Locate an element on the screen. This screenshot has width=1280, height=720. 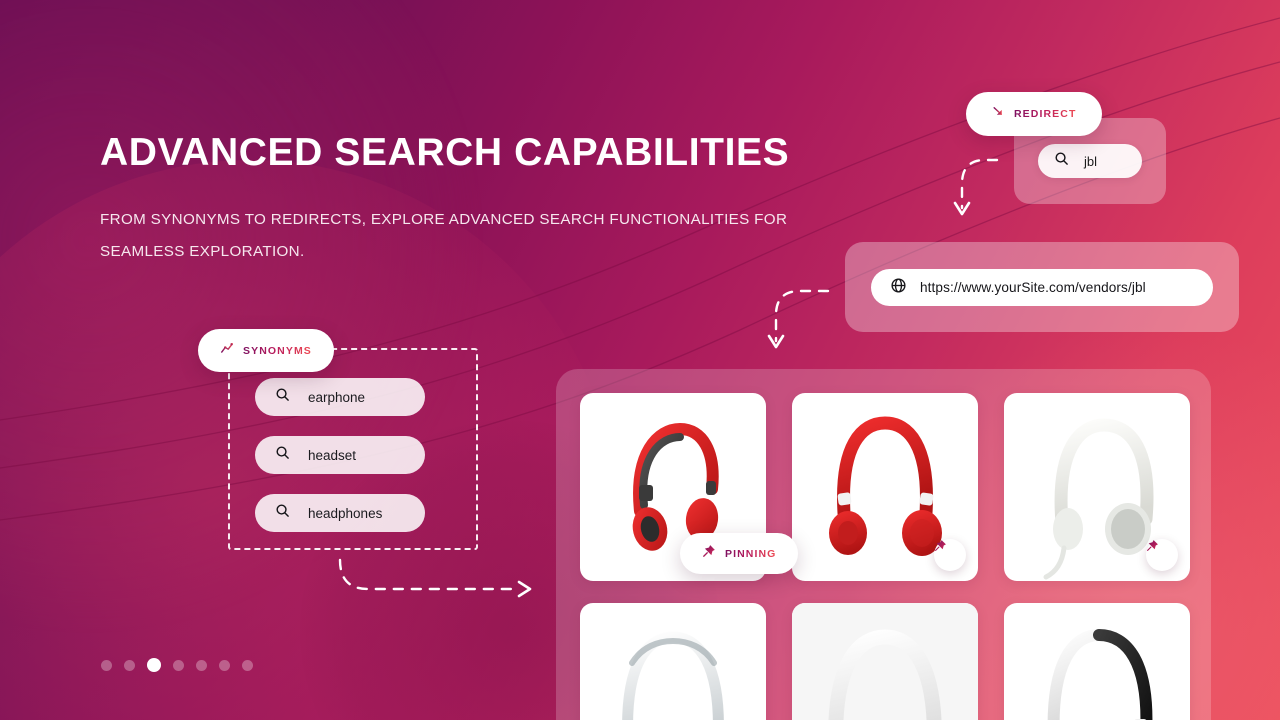
white-padded-headphones-image is located at coordinates (885, 661).